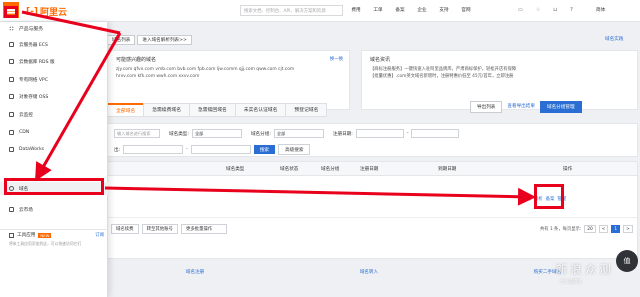  I want to click on page-1-button: 1, so click(616, 229).